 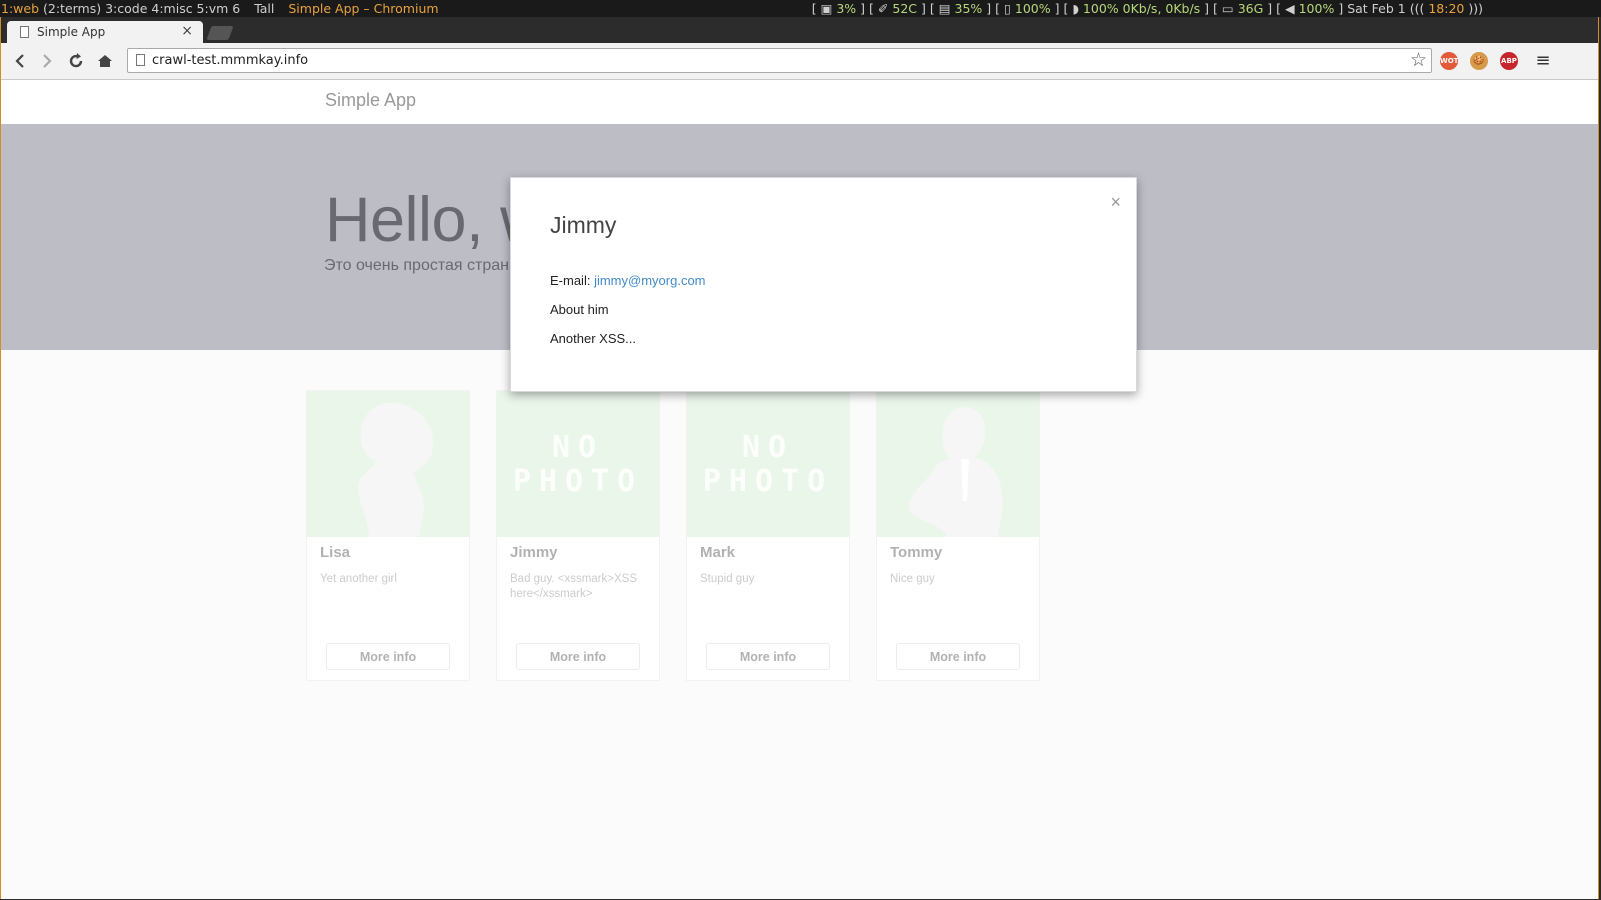 What do you see at coordinates (583, 225) in the screenshot?
I see `modal-title: Jimmy` at bounding box center [583, 225].